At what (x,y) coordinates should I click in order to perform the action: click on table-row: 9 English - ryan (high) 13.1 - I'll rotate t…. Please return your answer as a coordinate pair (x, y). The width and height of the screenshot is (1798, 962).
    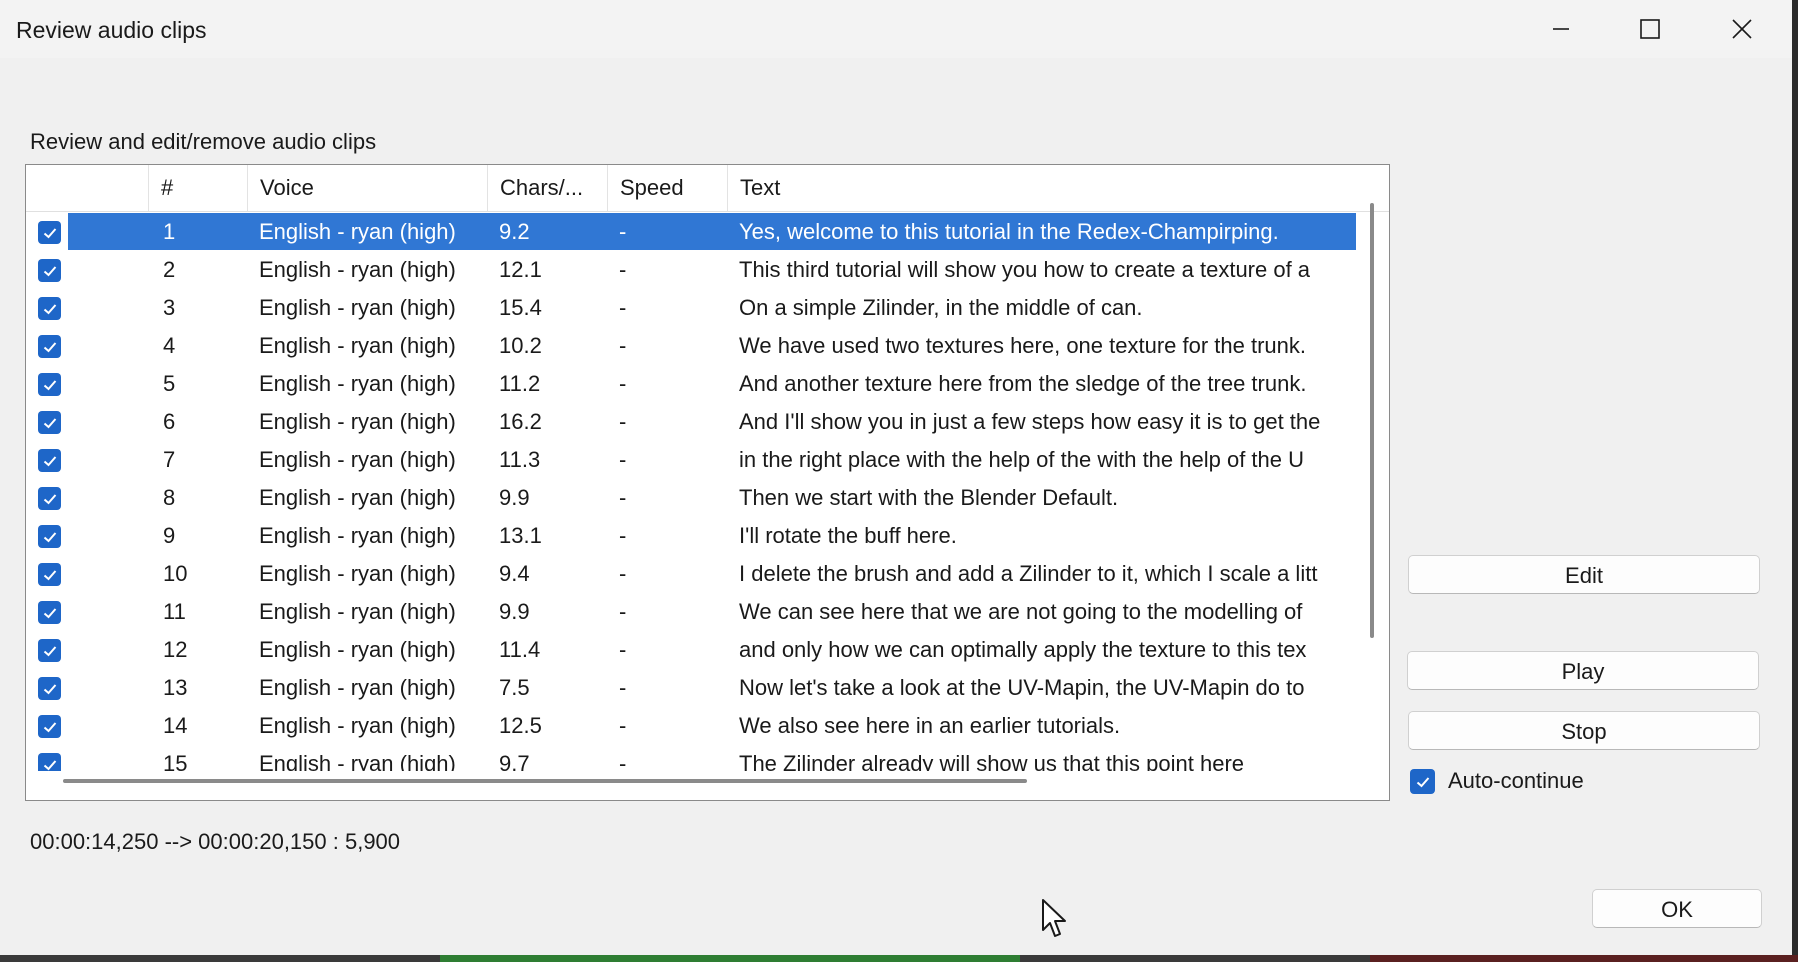
    Looking at the image, I should click on (691, 536).